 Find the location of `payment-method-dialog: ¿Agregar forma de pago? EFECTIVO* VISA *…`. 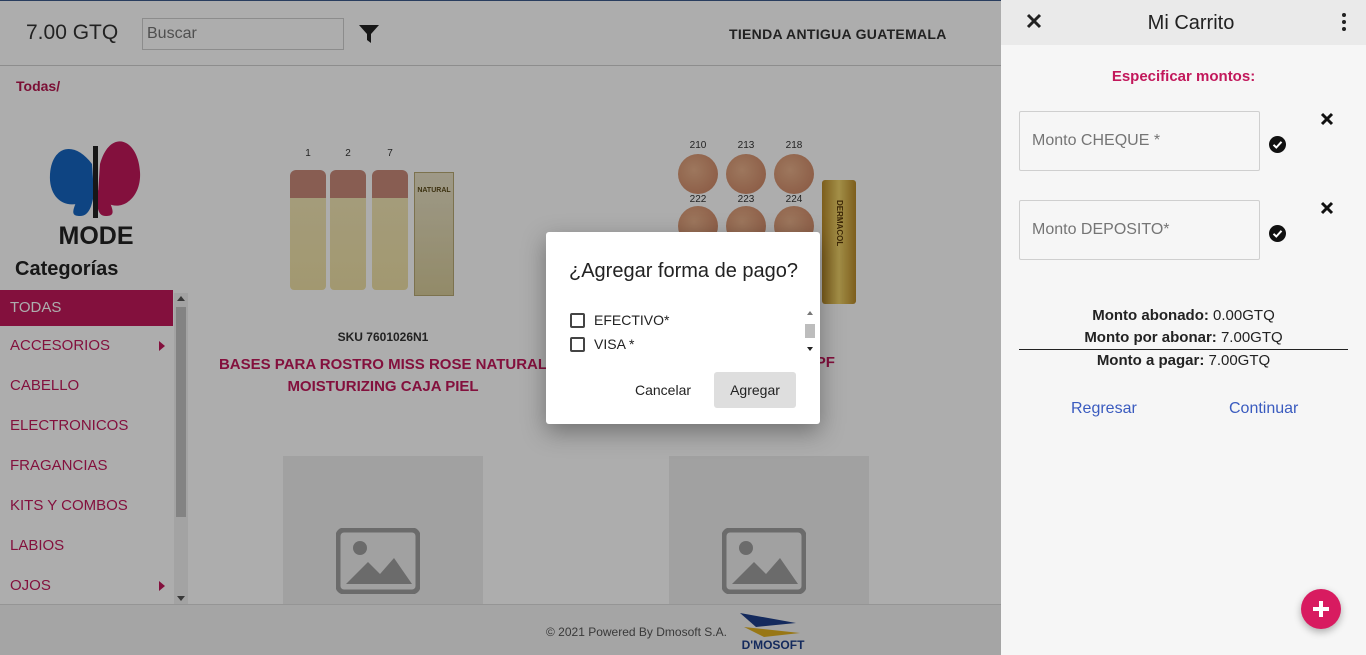

payment-method-dialog: ¿Agregar forma de pago? EFECTIVO* VISA *… is located at coordinates (683, 328).